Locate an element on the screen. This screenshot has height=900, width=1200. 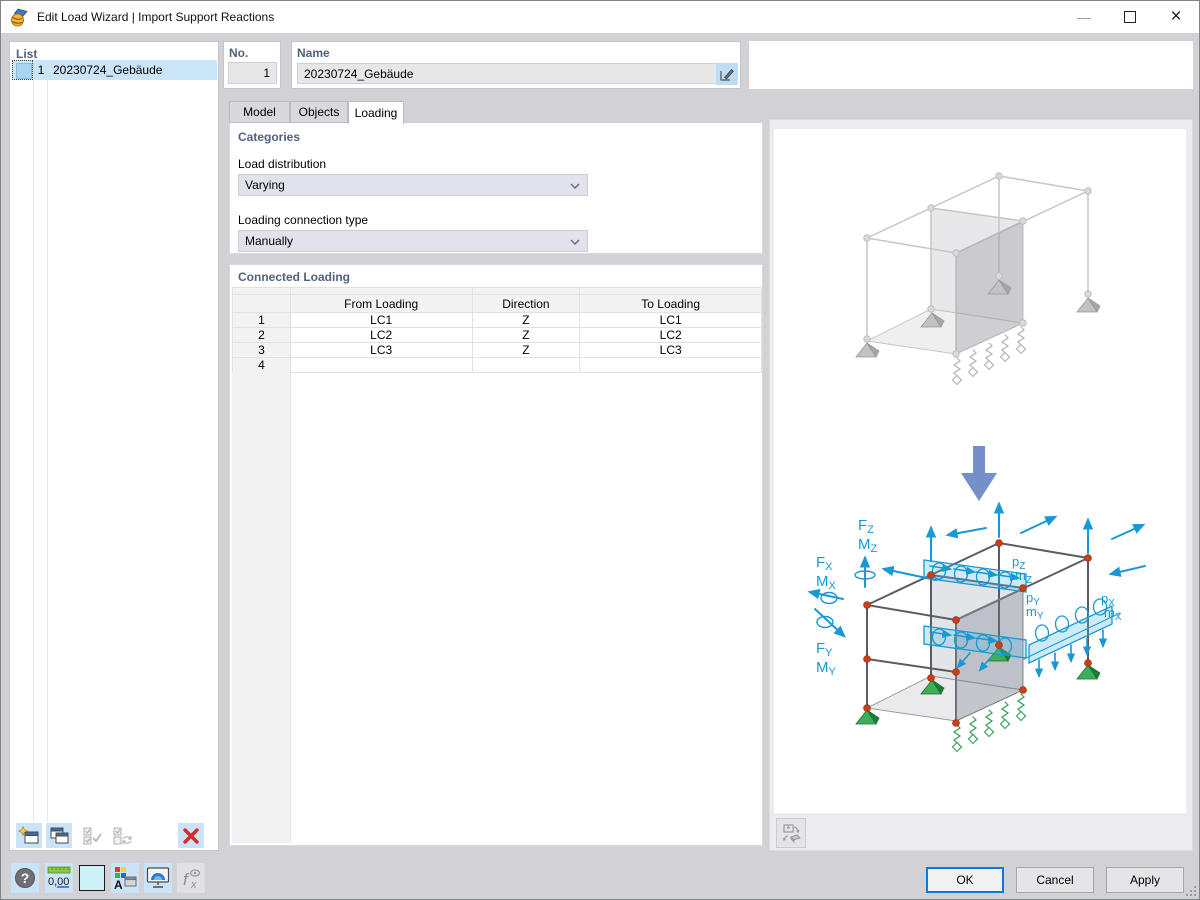
col-direction: Direction is located at coordinates (526, 303).